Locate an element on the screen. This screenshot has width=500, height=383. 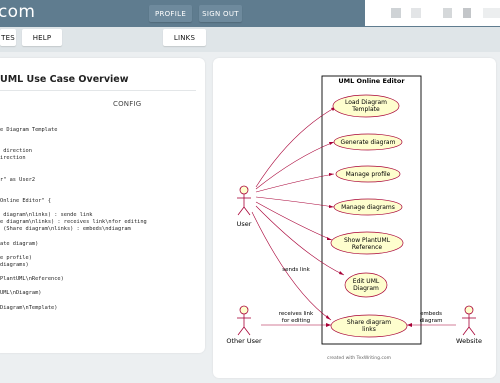
code-line: direction is located at coordinates (16, 151).